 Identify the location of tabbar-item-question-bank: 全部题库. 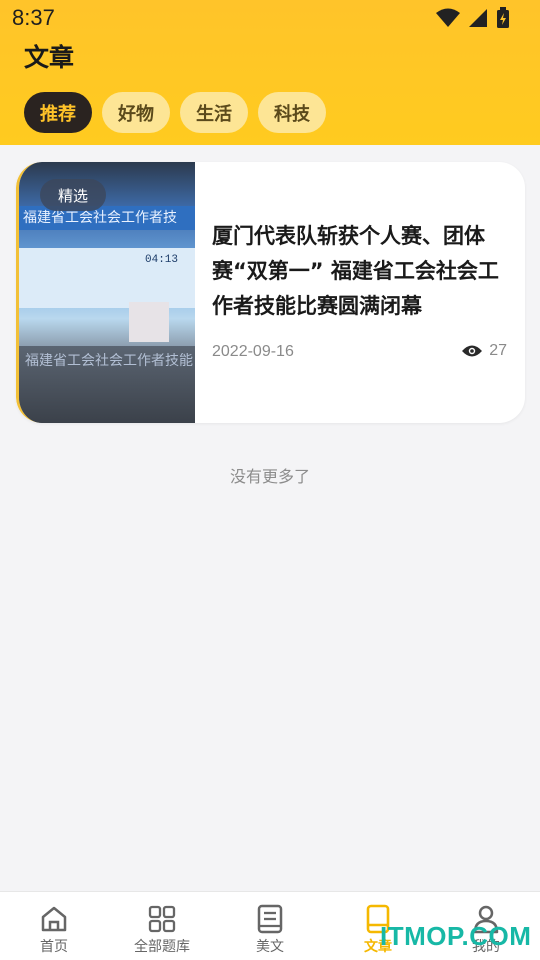
(162, 926).